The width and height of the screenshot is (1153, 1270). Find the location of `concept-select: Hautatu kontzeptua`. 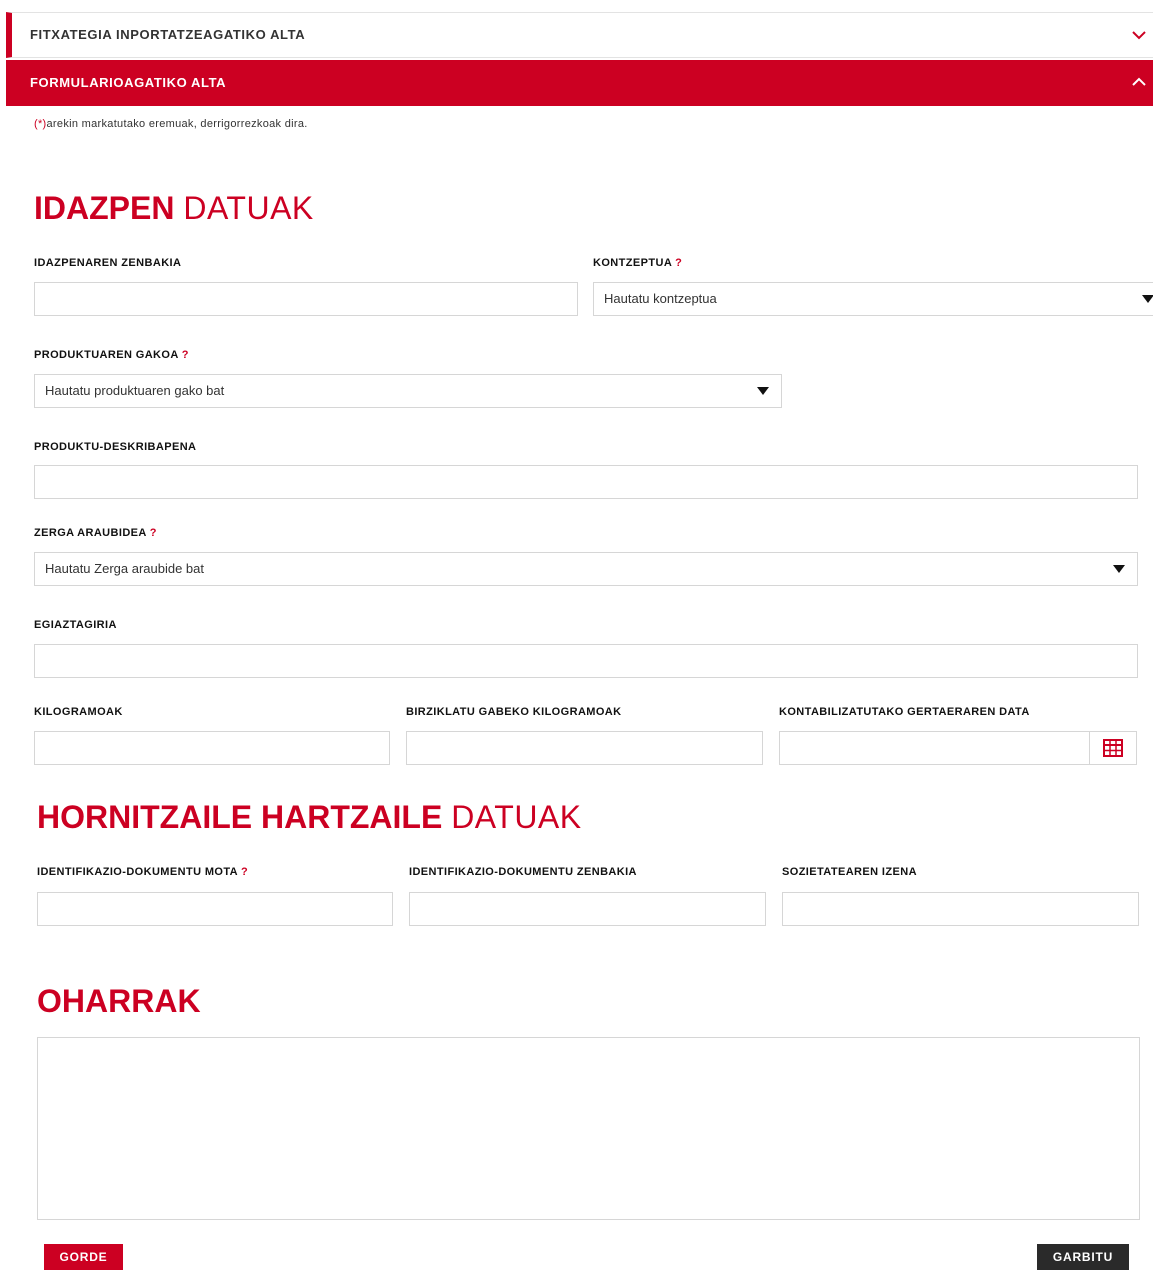

concept-select: Hautatu kontzeptua is located at coordinates (873, 299).